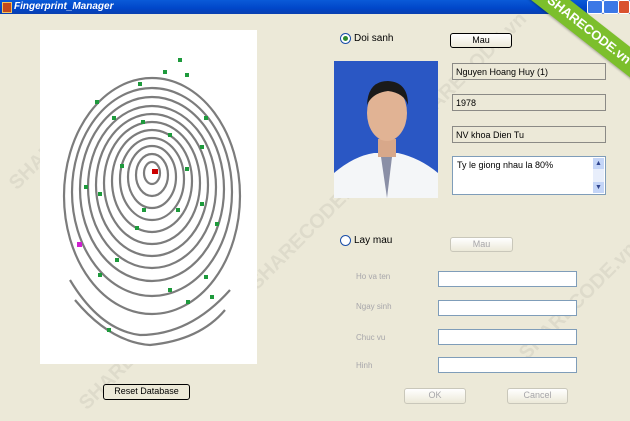 This screenshot has height=421, width=630. What do you see at coordinates (79, 244) in the screenshot?
I see `delta-point` at bounding box center [79, 244].